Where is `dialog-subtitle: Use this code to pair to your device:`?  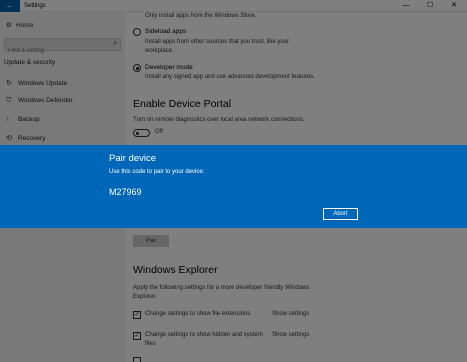
dialog-subtitle: Use this code to pair to your device: is located at coordinates (157, 172).